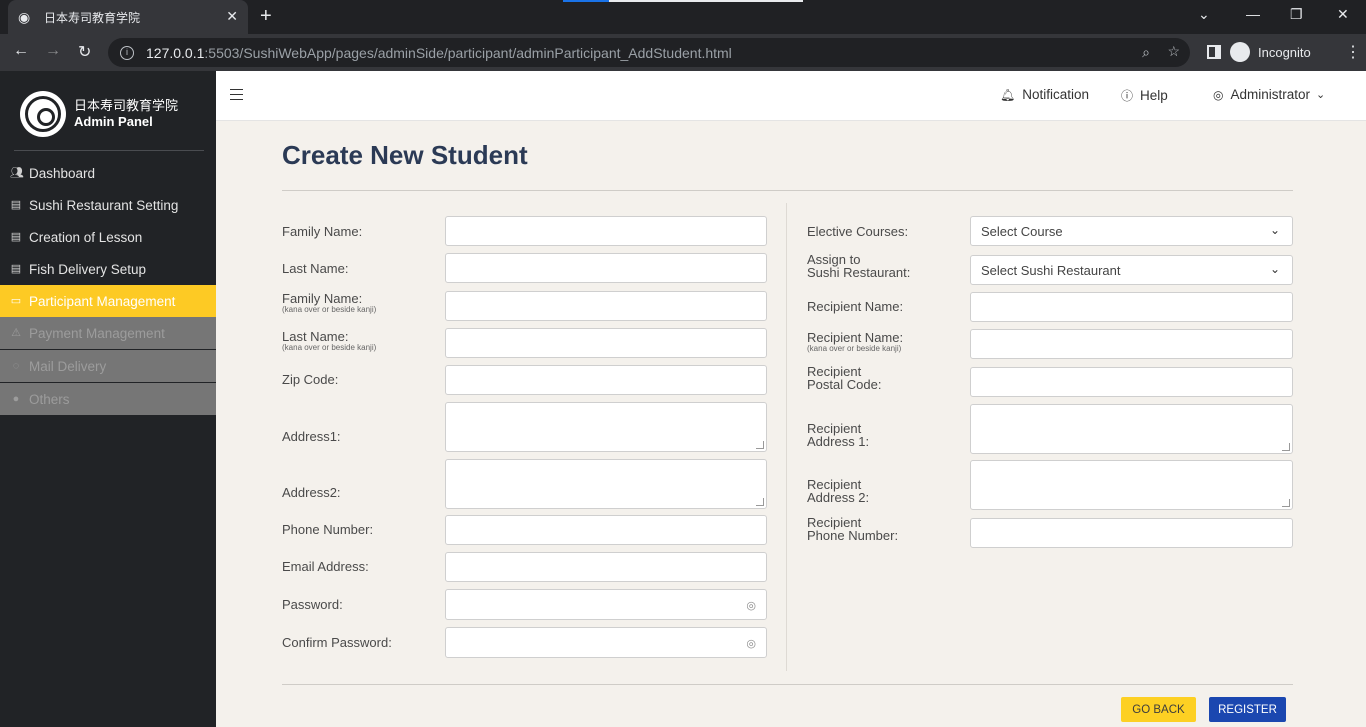 This screenshot has width=1366, height=727. I want to click on password-label: Password:, so click(312, 604).